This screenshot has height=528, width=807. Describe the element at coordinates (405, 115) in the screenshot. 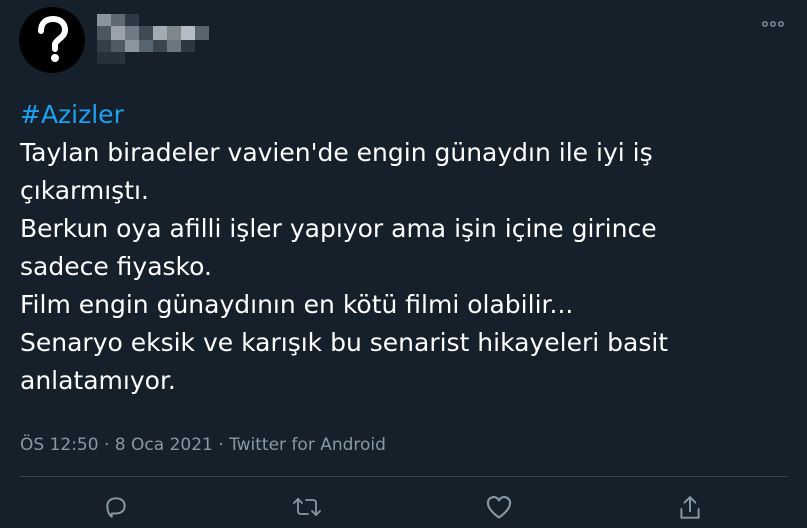

I see `hashtag-link: #Azizler` at that location.